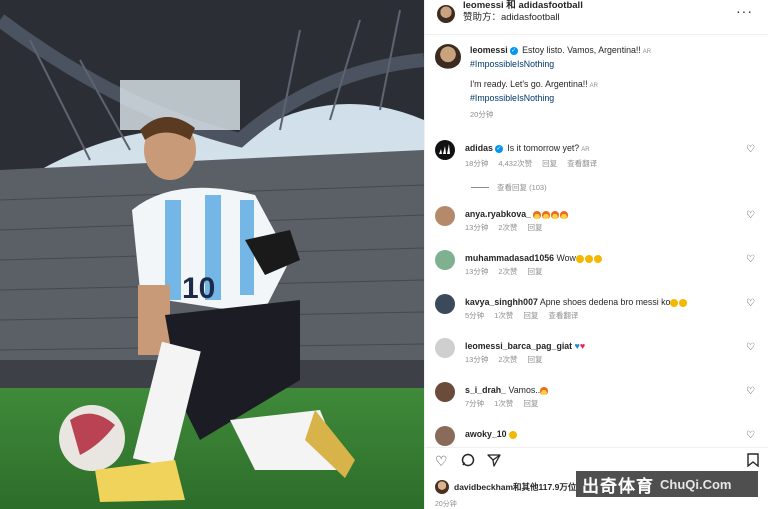  What do you see at coordinates (744, 11) in the screenshot?
I see `more-options-icon: ···` at bounding box center [744, 11].